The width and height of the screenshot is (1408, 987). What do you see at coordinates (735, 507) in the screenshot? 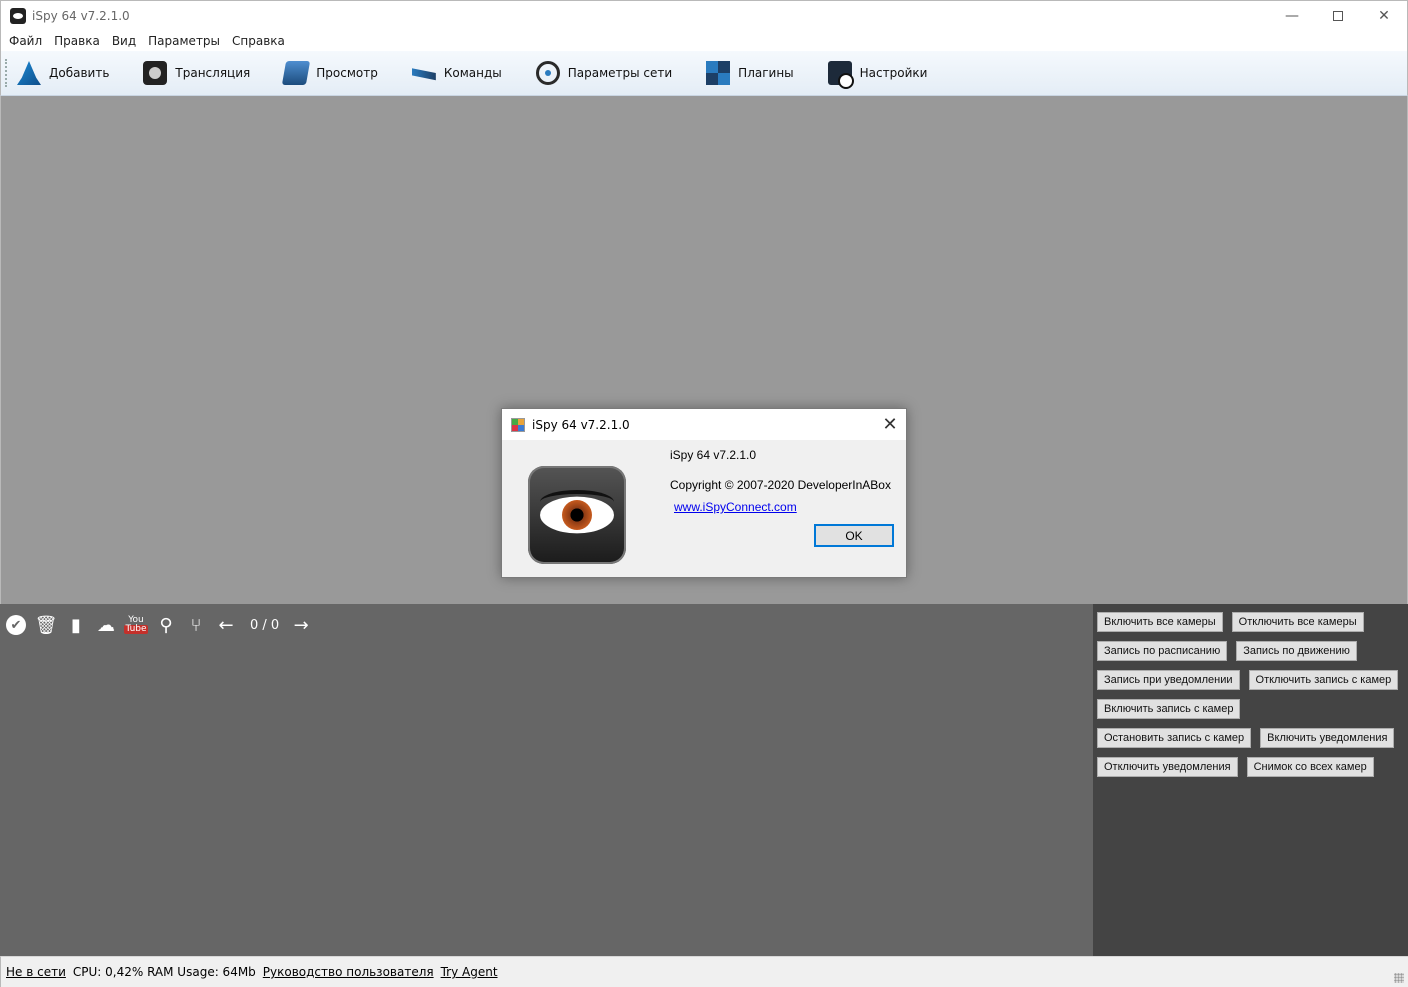
I see `website-link: www.iSpyConnect.com` at bounding box center [735, 507].